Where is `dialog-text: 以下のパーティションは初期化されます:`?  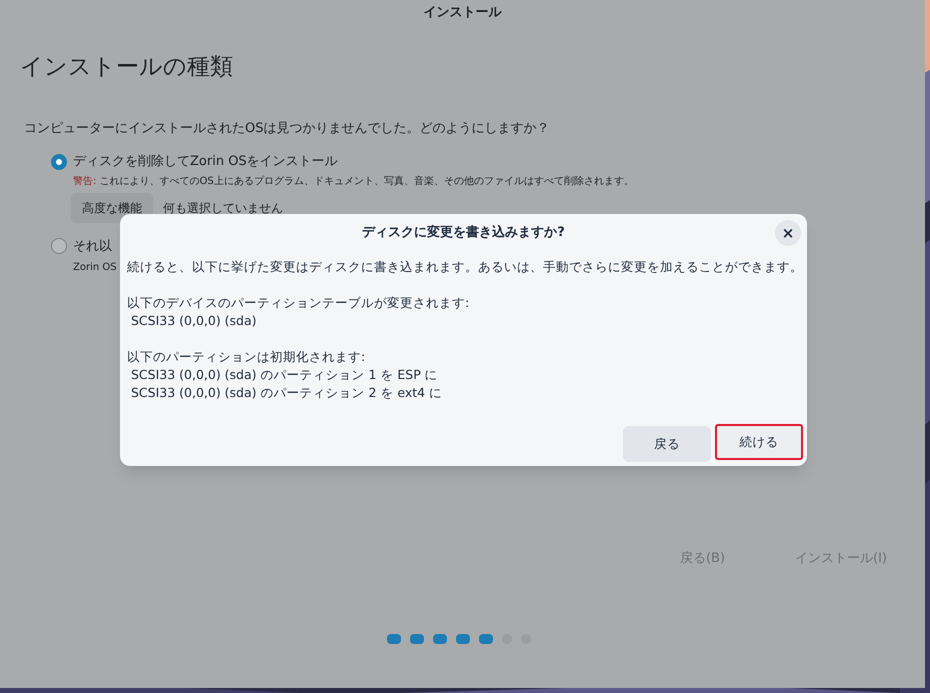
dialog-text: 以下のパーティションは初期化されます: is located at coordinates (246, 357).